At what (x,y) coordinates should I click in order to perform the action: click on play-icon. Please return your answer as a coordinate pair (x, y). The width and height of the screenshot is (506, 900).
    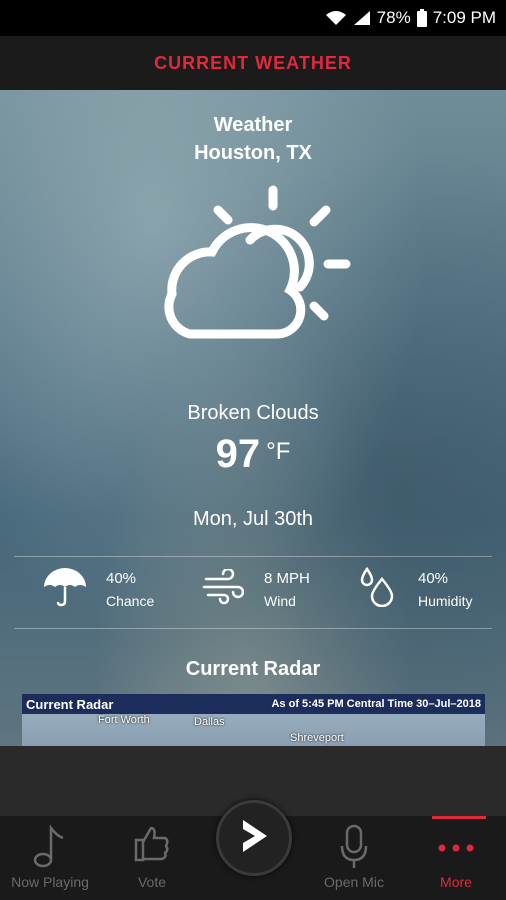
    Looking at the image, I should click on (254, 838).